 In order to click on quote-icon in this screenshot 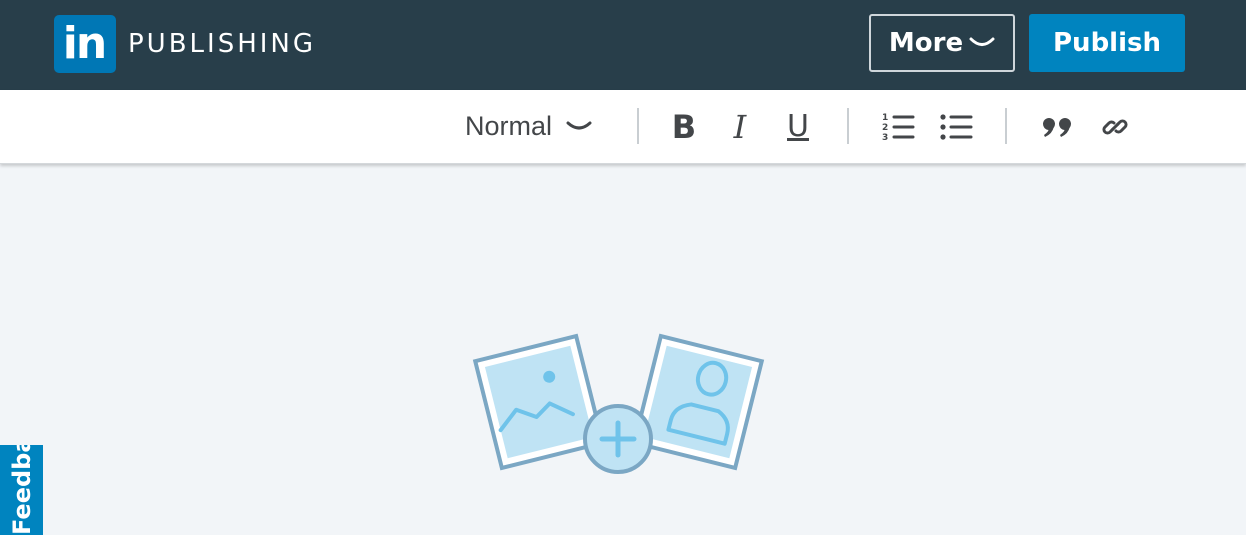, I will do `click(1057, 127)`.